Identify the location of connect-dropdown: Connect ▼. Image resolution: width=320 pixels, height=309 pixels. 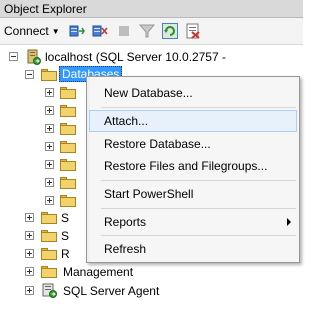
(32, 31).